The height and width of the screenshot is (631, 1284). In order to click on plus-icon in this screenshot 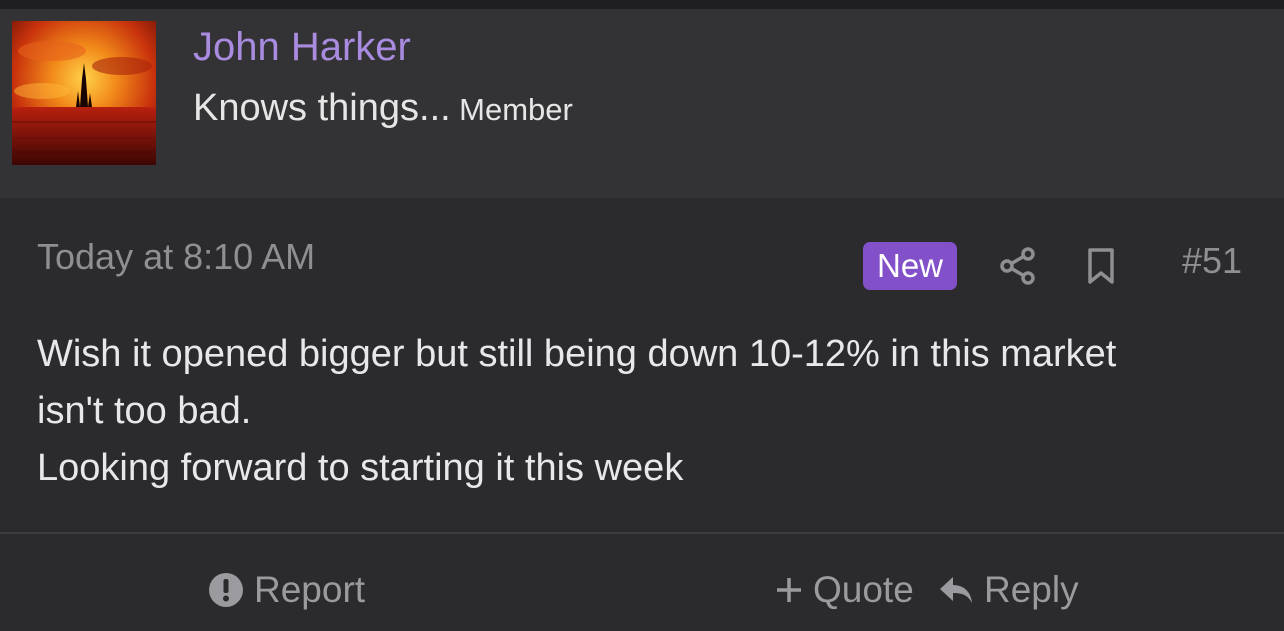, I will do `click(789, 590)`.